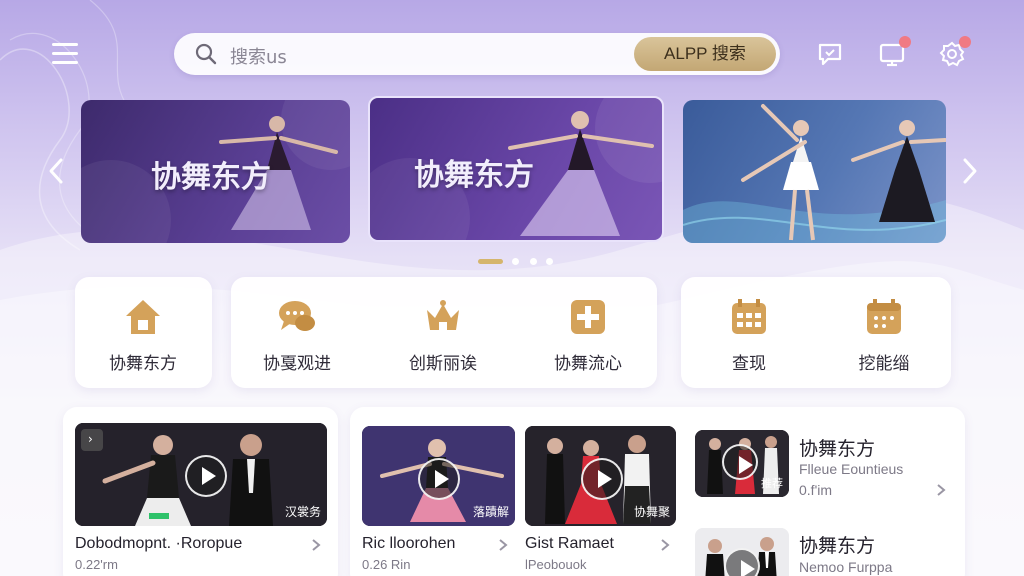 The image size is (1024, 576). What do you see at coordinates (970, 171) in the screenshot?
I see `carousel-next-button` at bounding box center [970, 171].